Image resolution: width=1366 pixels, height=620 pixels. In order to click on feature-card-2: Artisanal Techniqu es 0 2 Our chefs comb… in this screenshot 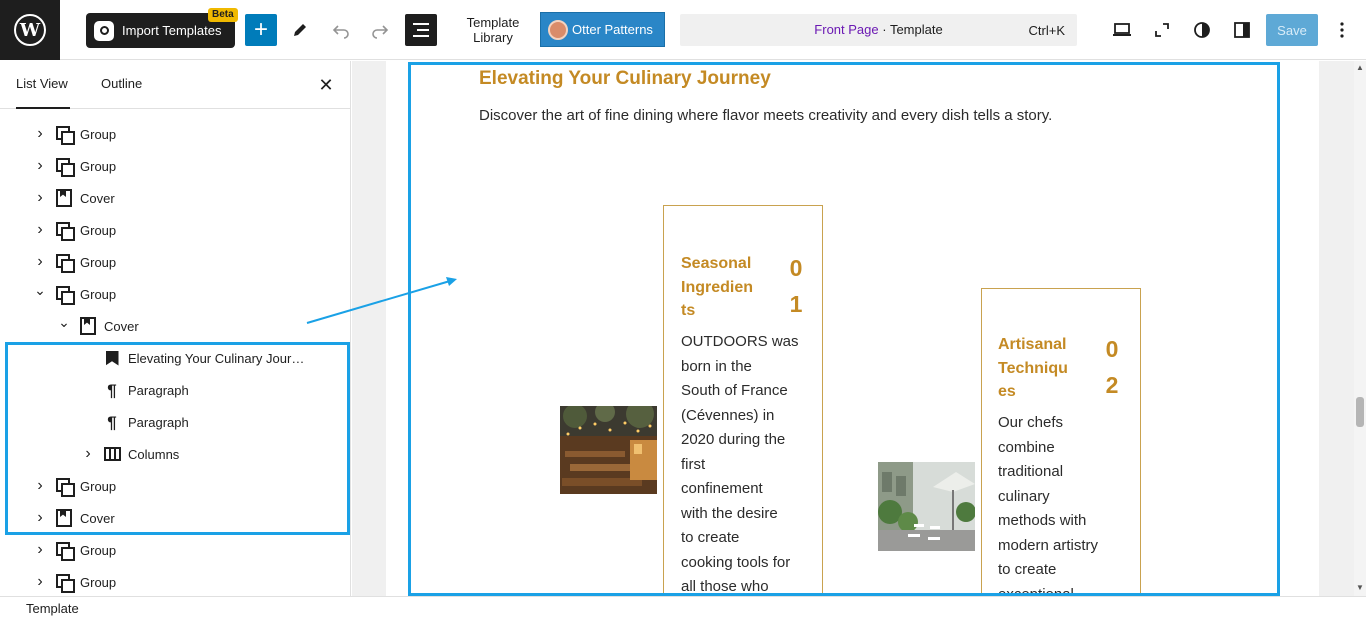, I will do `click(1061, 442)`.